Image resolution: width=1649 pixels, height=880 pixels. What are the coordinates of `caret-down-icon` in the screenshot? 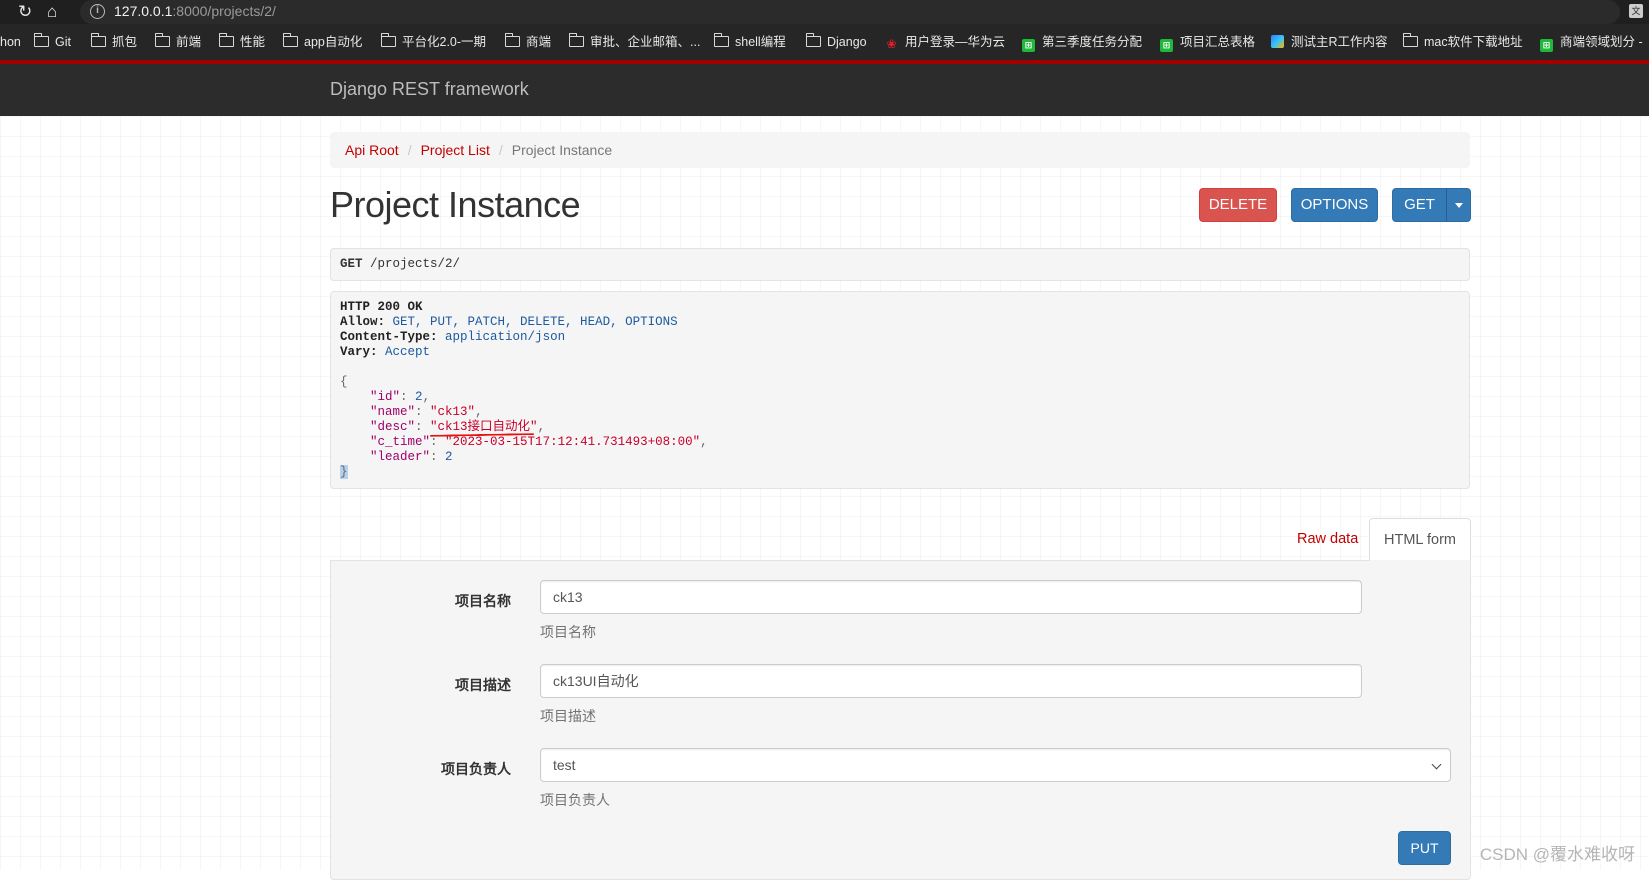 It's located at (1458, 205).